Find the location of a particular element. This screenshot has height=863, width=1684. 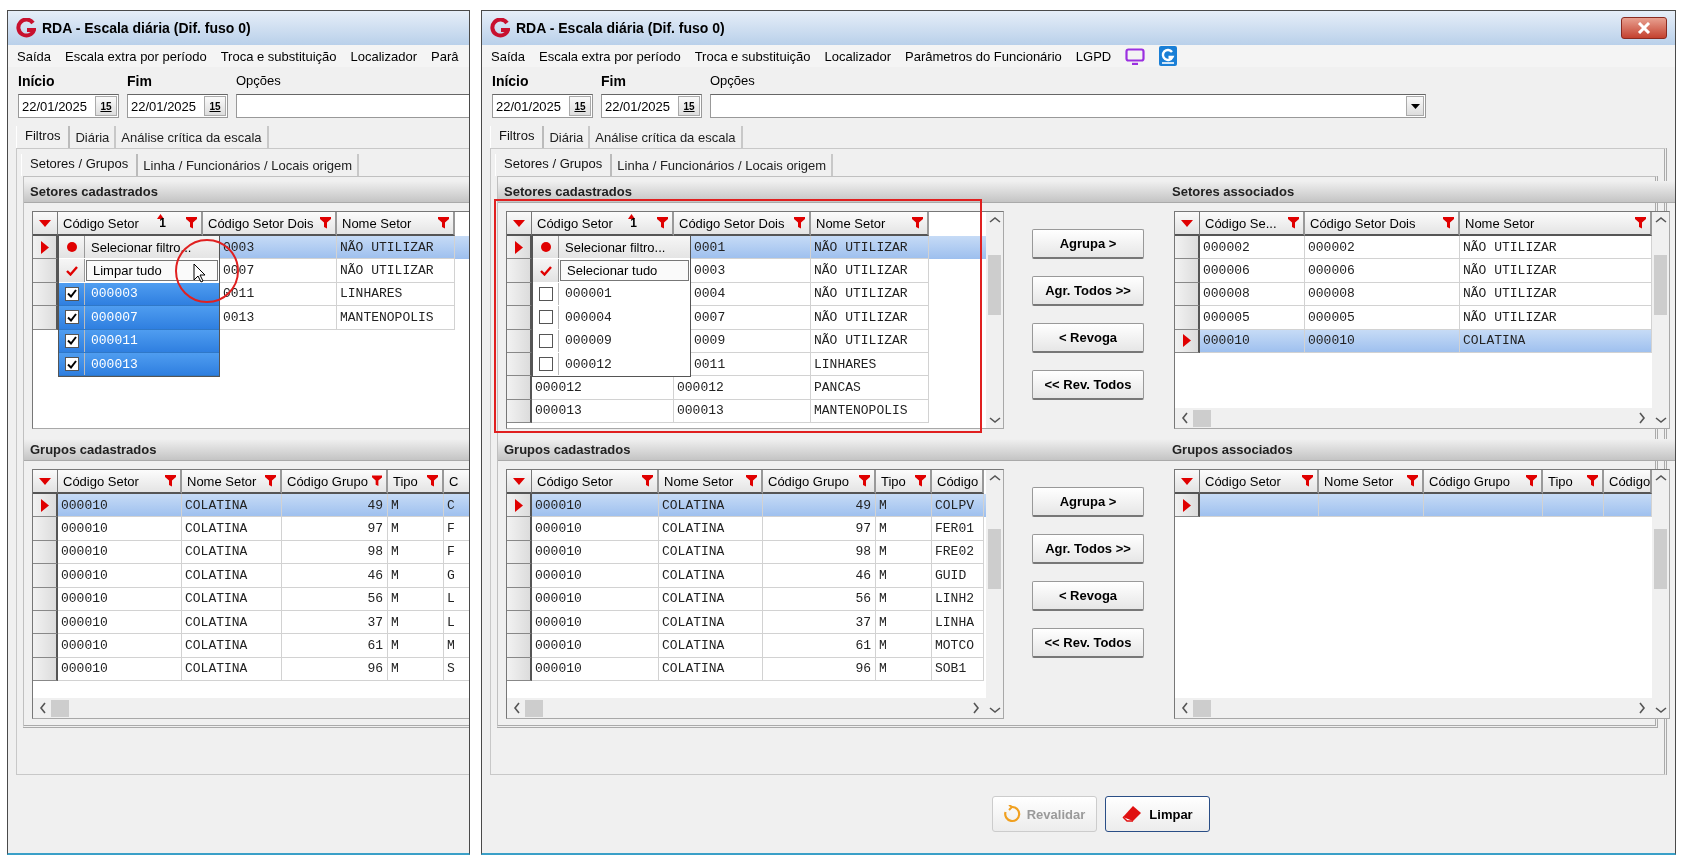

action-button: < Revoga is located at coordinates (1088, 338).